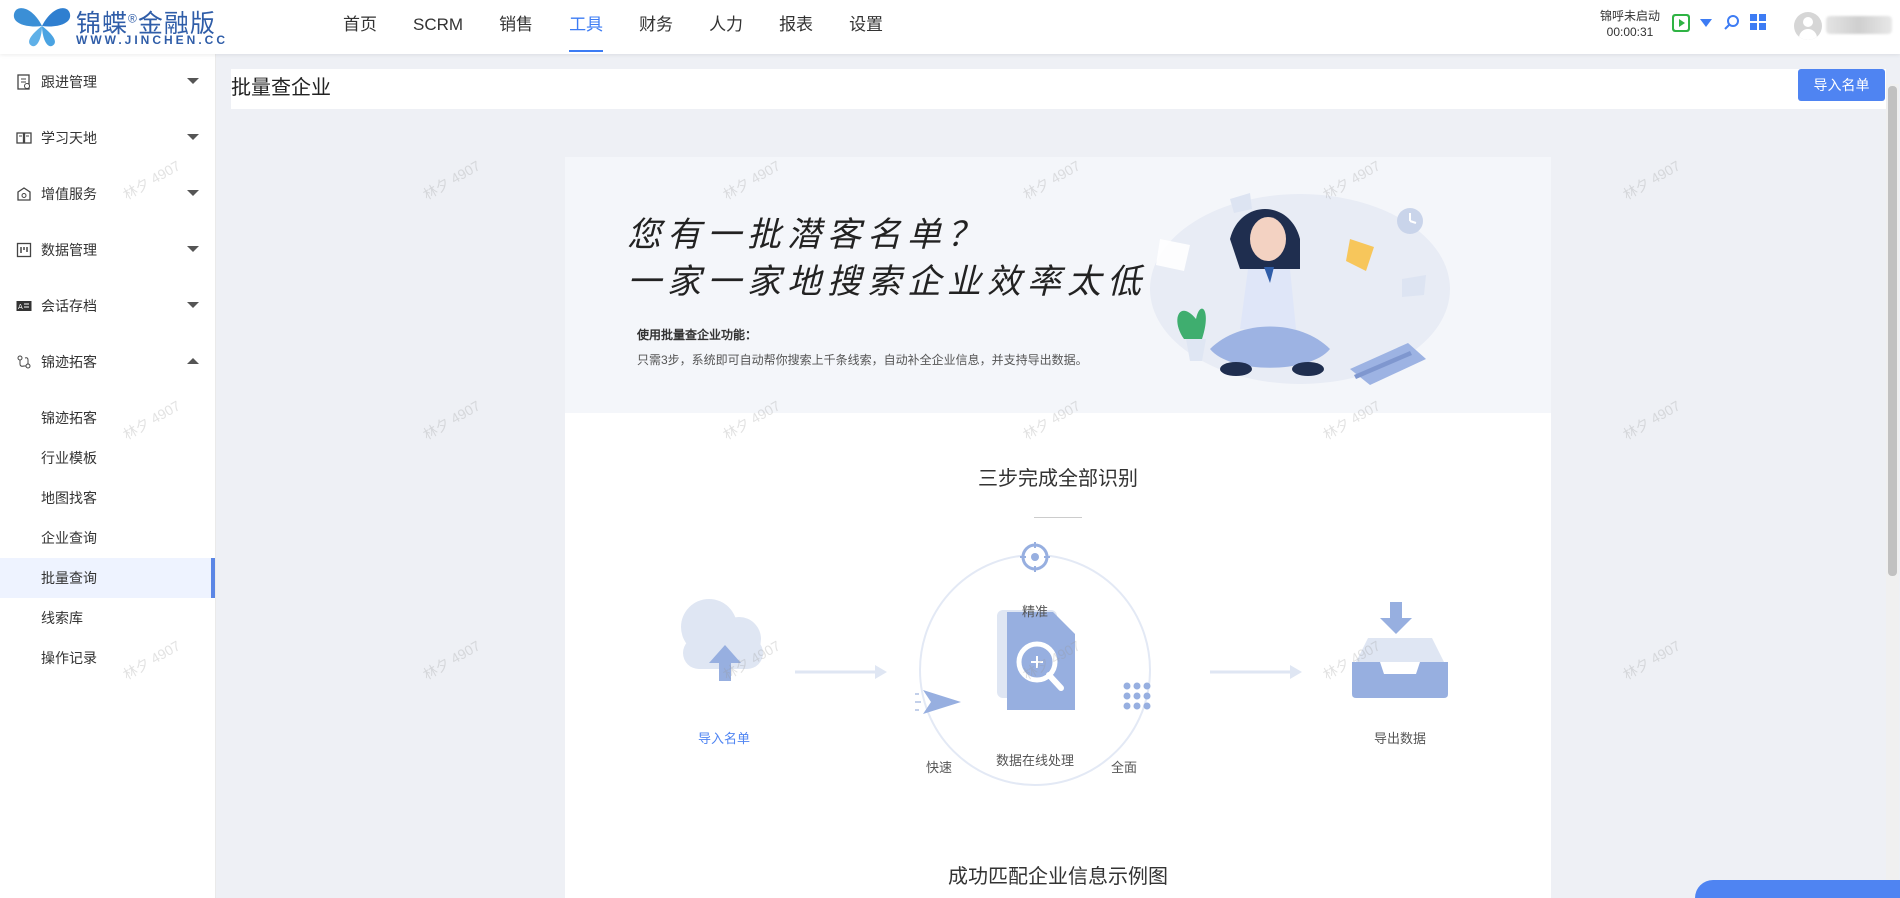 Image resolution: width=1900 pixels, height=898 pixels. I want to click on butterfly-logo-icon, so click(42, 27).